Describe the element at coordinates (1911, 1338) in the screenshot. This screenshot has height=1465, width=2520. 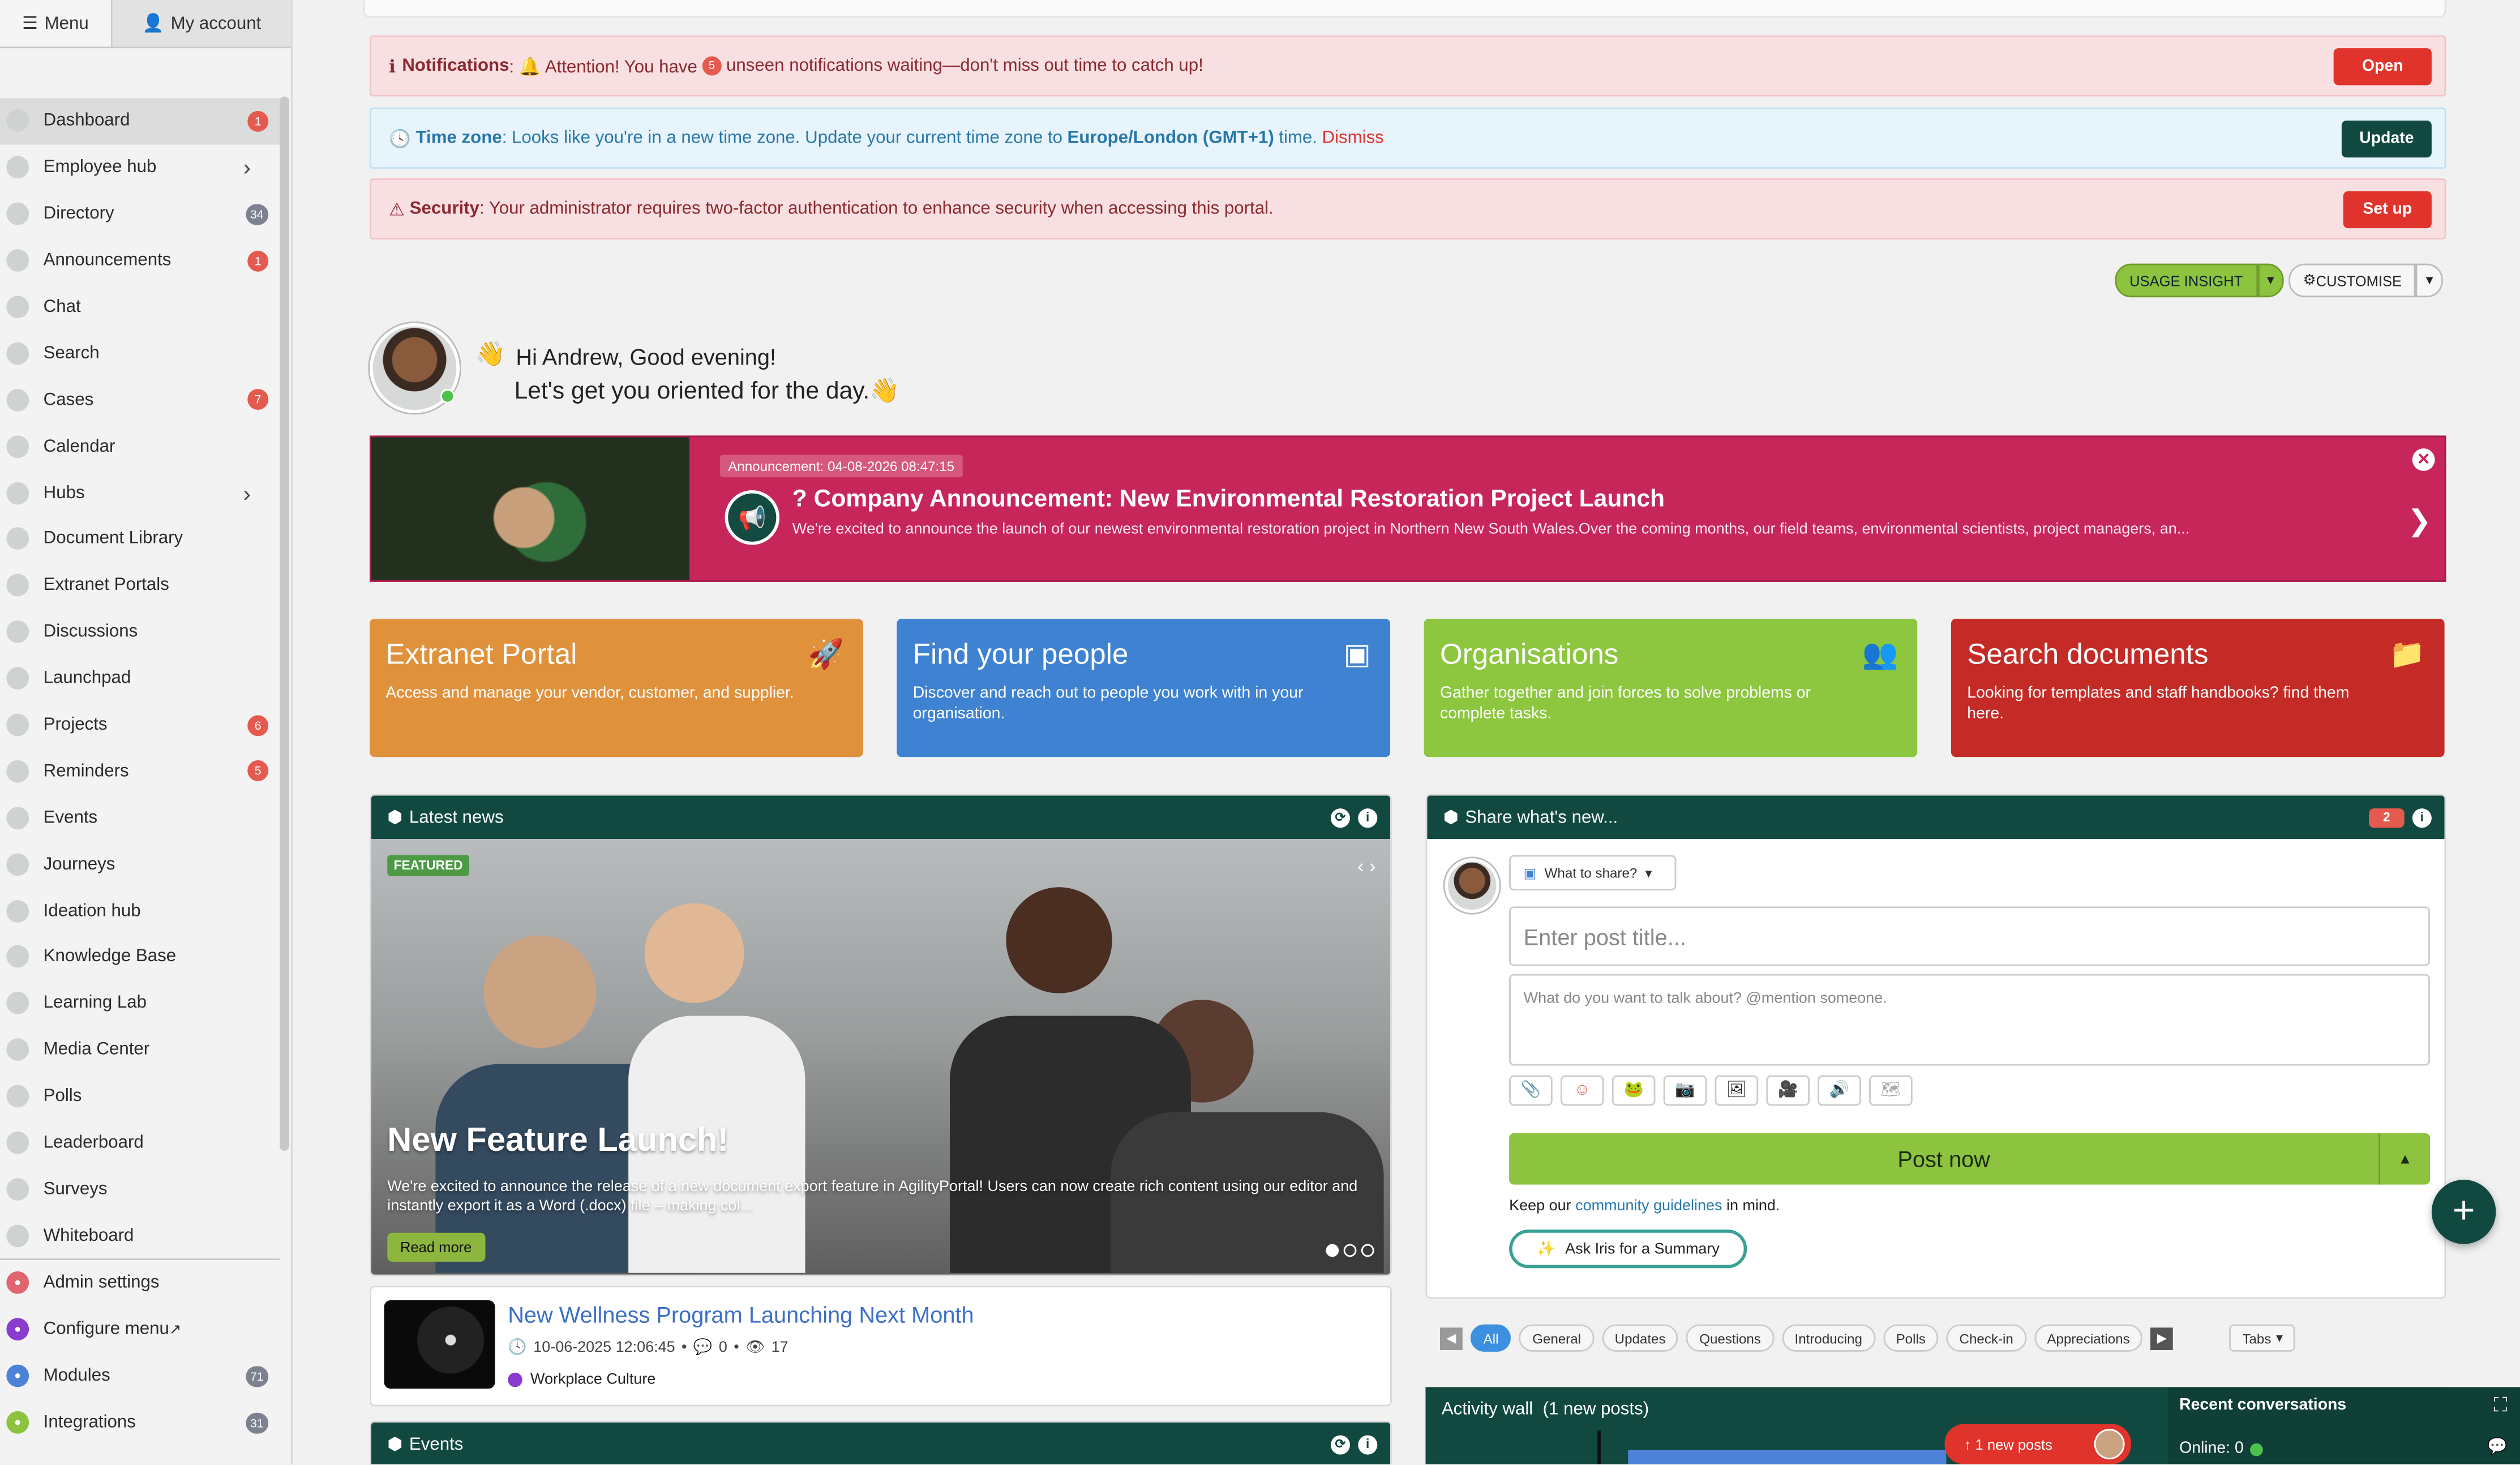
I see `filter-polls: Polls` at that location.